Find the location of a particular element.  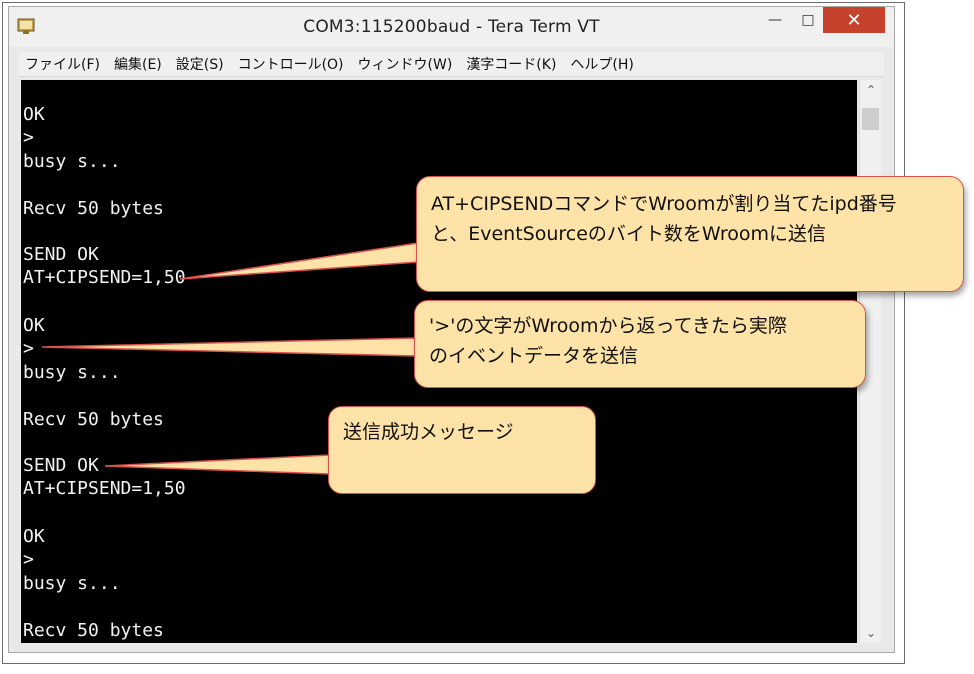

callout-cipsend-line2: と、EventSourceのバイト数をWroomに送信 is located at coordinates (629, 234).